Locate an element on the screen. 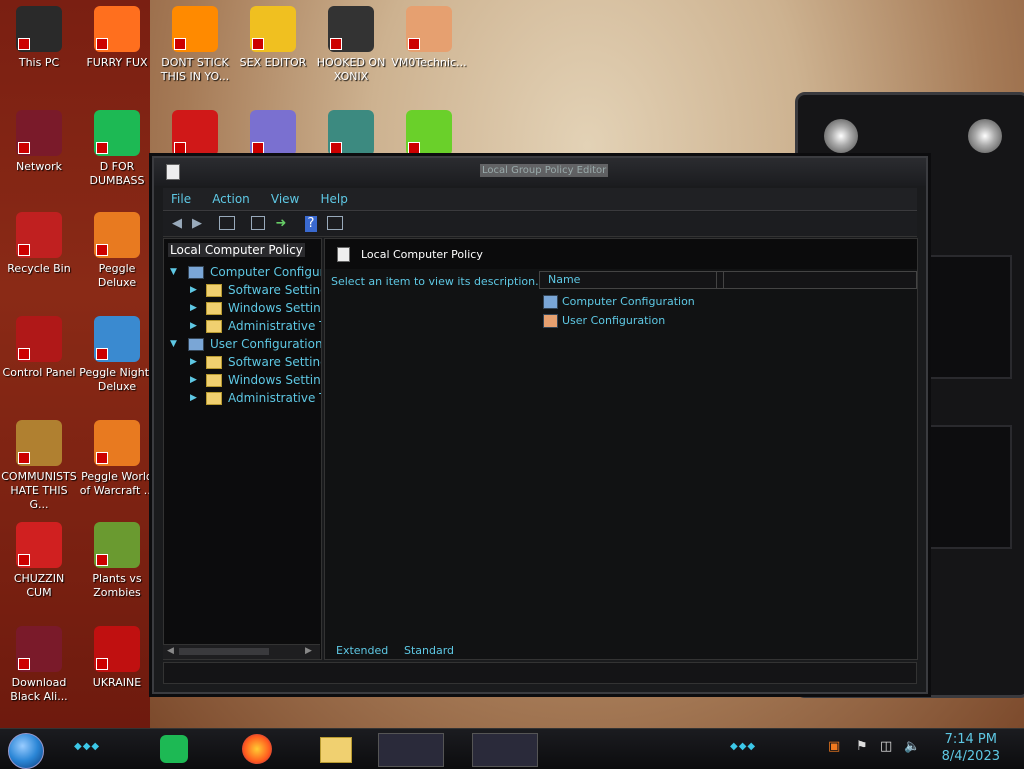 This screenshot has height=769, width=1024. desktop-icon: Plants vs Zombies is located at coordinates (117, 561).